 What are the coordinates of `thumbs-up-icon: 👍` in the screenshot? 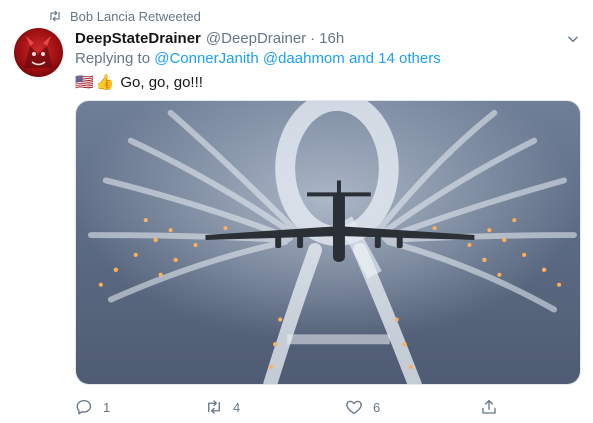 It's located at (105, 82).